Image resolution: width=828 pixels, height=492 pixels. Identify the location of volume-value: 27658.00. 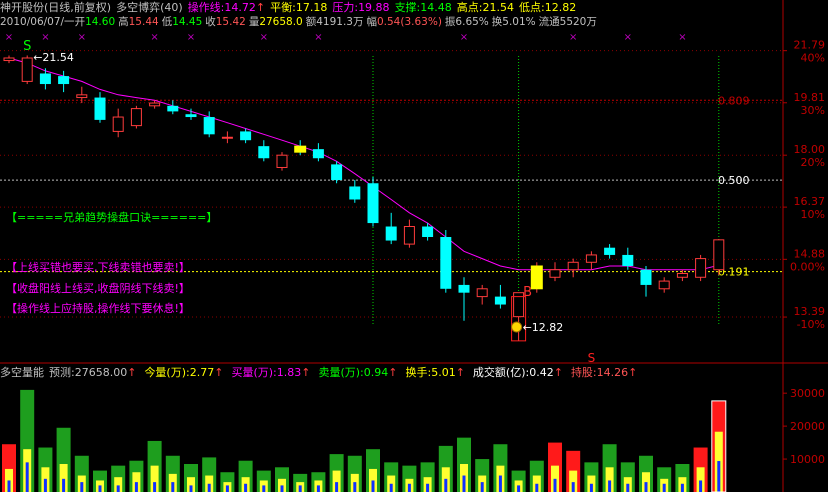
(101, 372).